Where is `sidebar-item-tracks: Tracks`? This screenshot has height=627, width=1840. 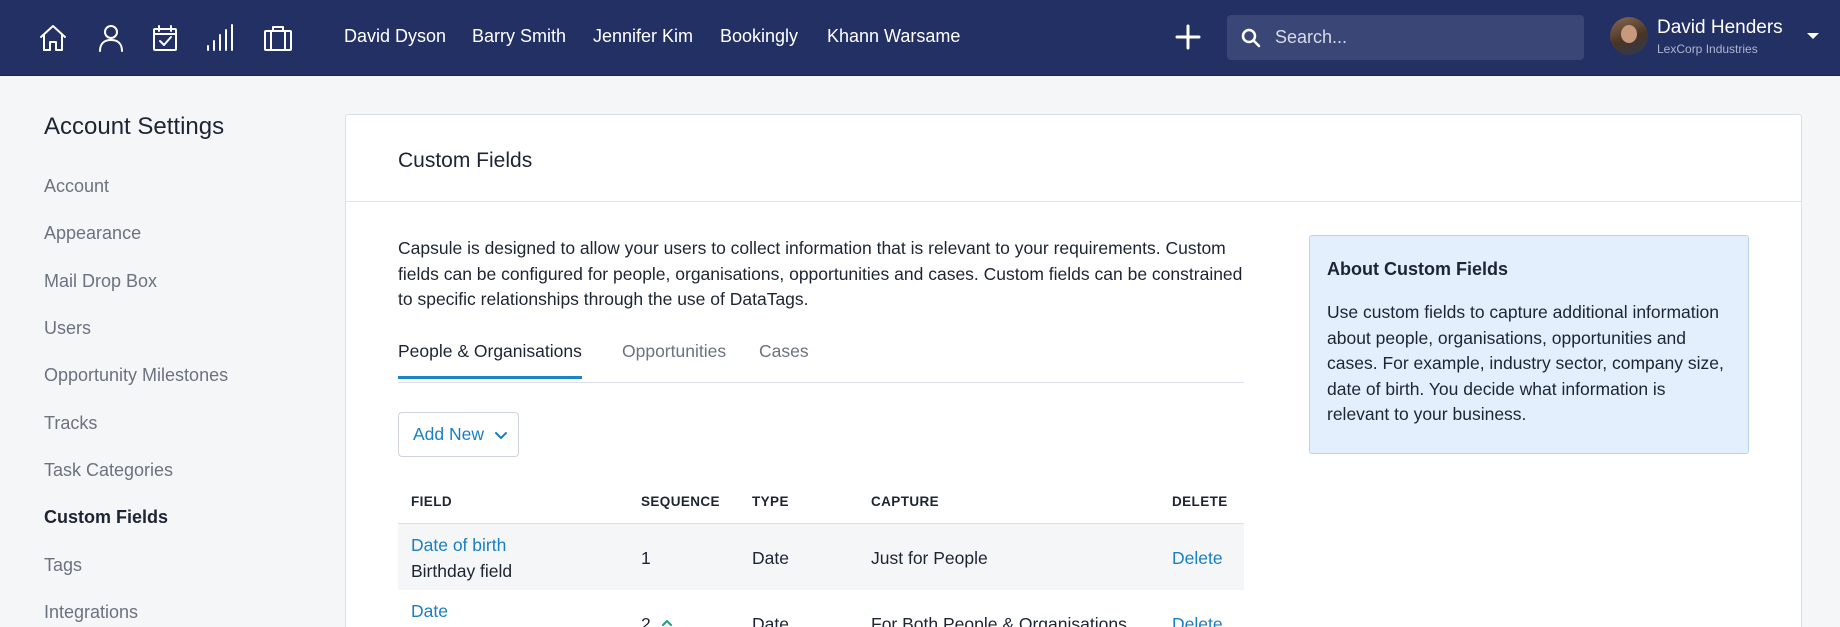 sidebar-item-tracks: Tracks is located at coordinates (70, 423).